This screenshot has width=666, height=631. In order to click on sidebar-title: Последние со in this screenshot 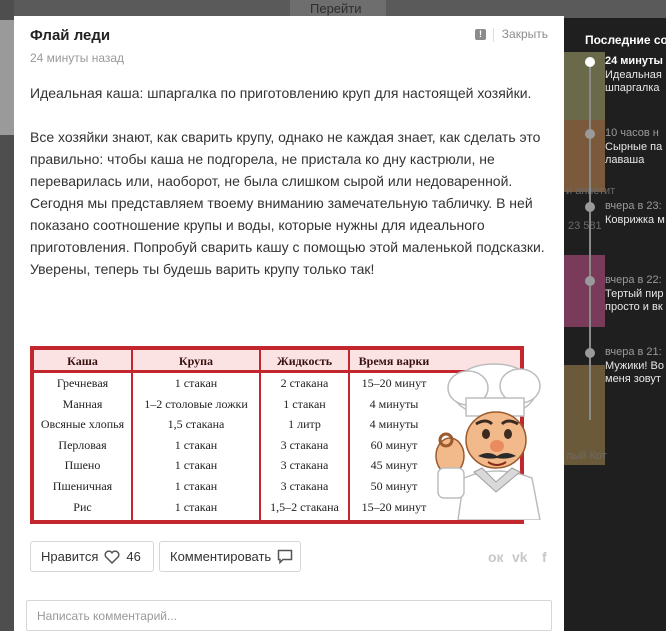, I will do `click(625, 40)`.